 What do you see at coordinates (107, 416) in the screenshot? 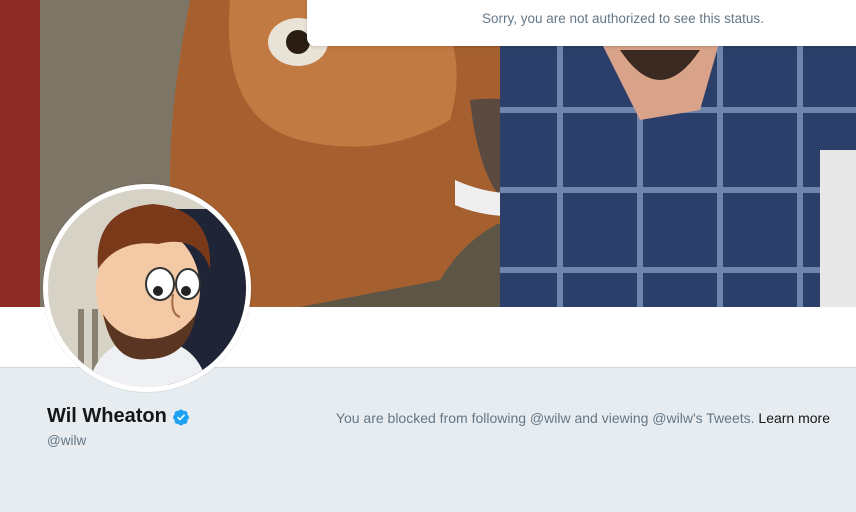
I see `profile-display-name: Wil Wheaton` at bounding box center [107, 416].